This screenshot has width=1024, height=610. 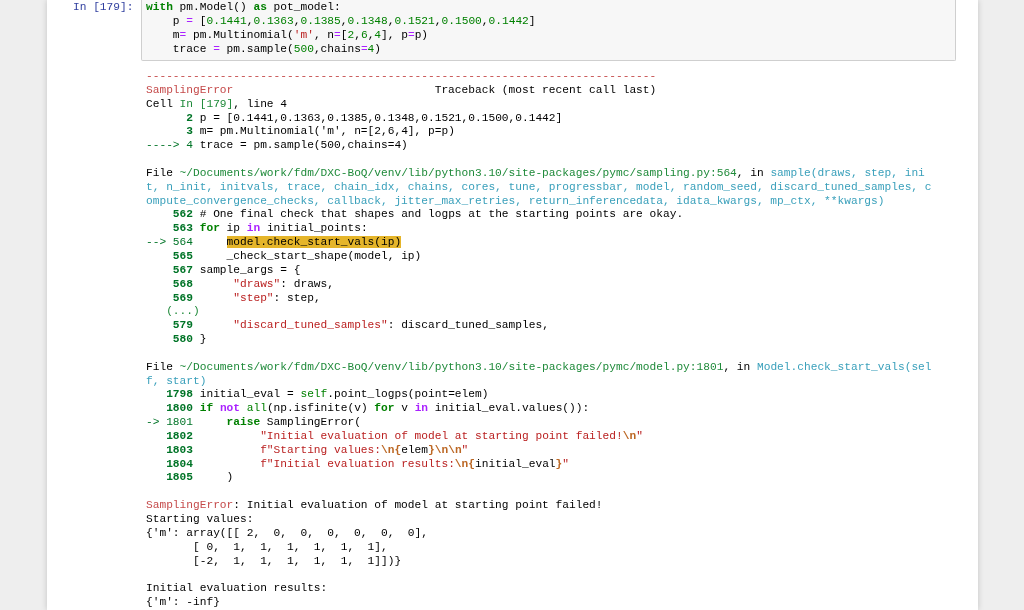 I want to click on code-line: m= pm.Multinomial('m', n=[2,6,4], p=p), so click(x=300, y=35).